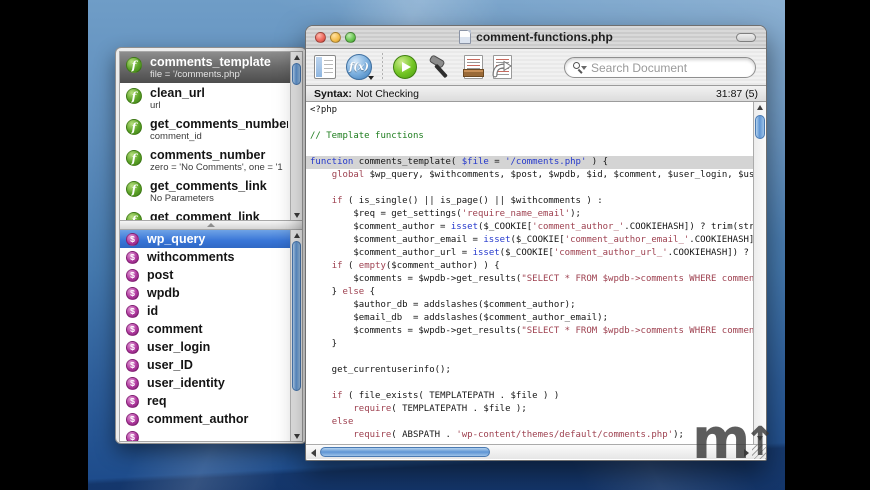 The height and width of the screenshot is (490, 870). I want to click on scroll-left-arrow, so click(313, 452).